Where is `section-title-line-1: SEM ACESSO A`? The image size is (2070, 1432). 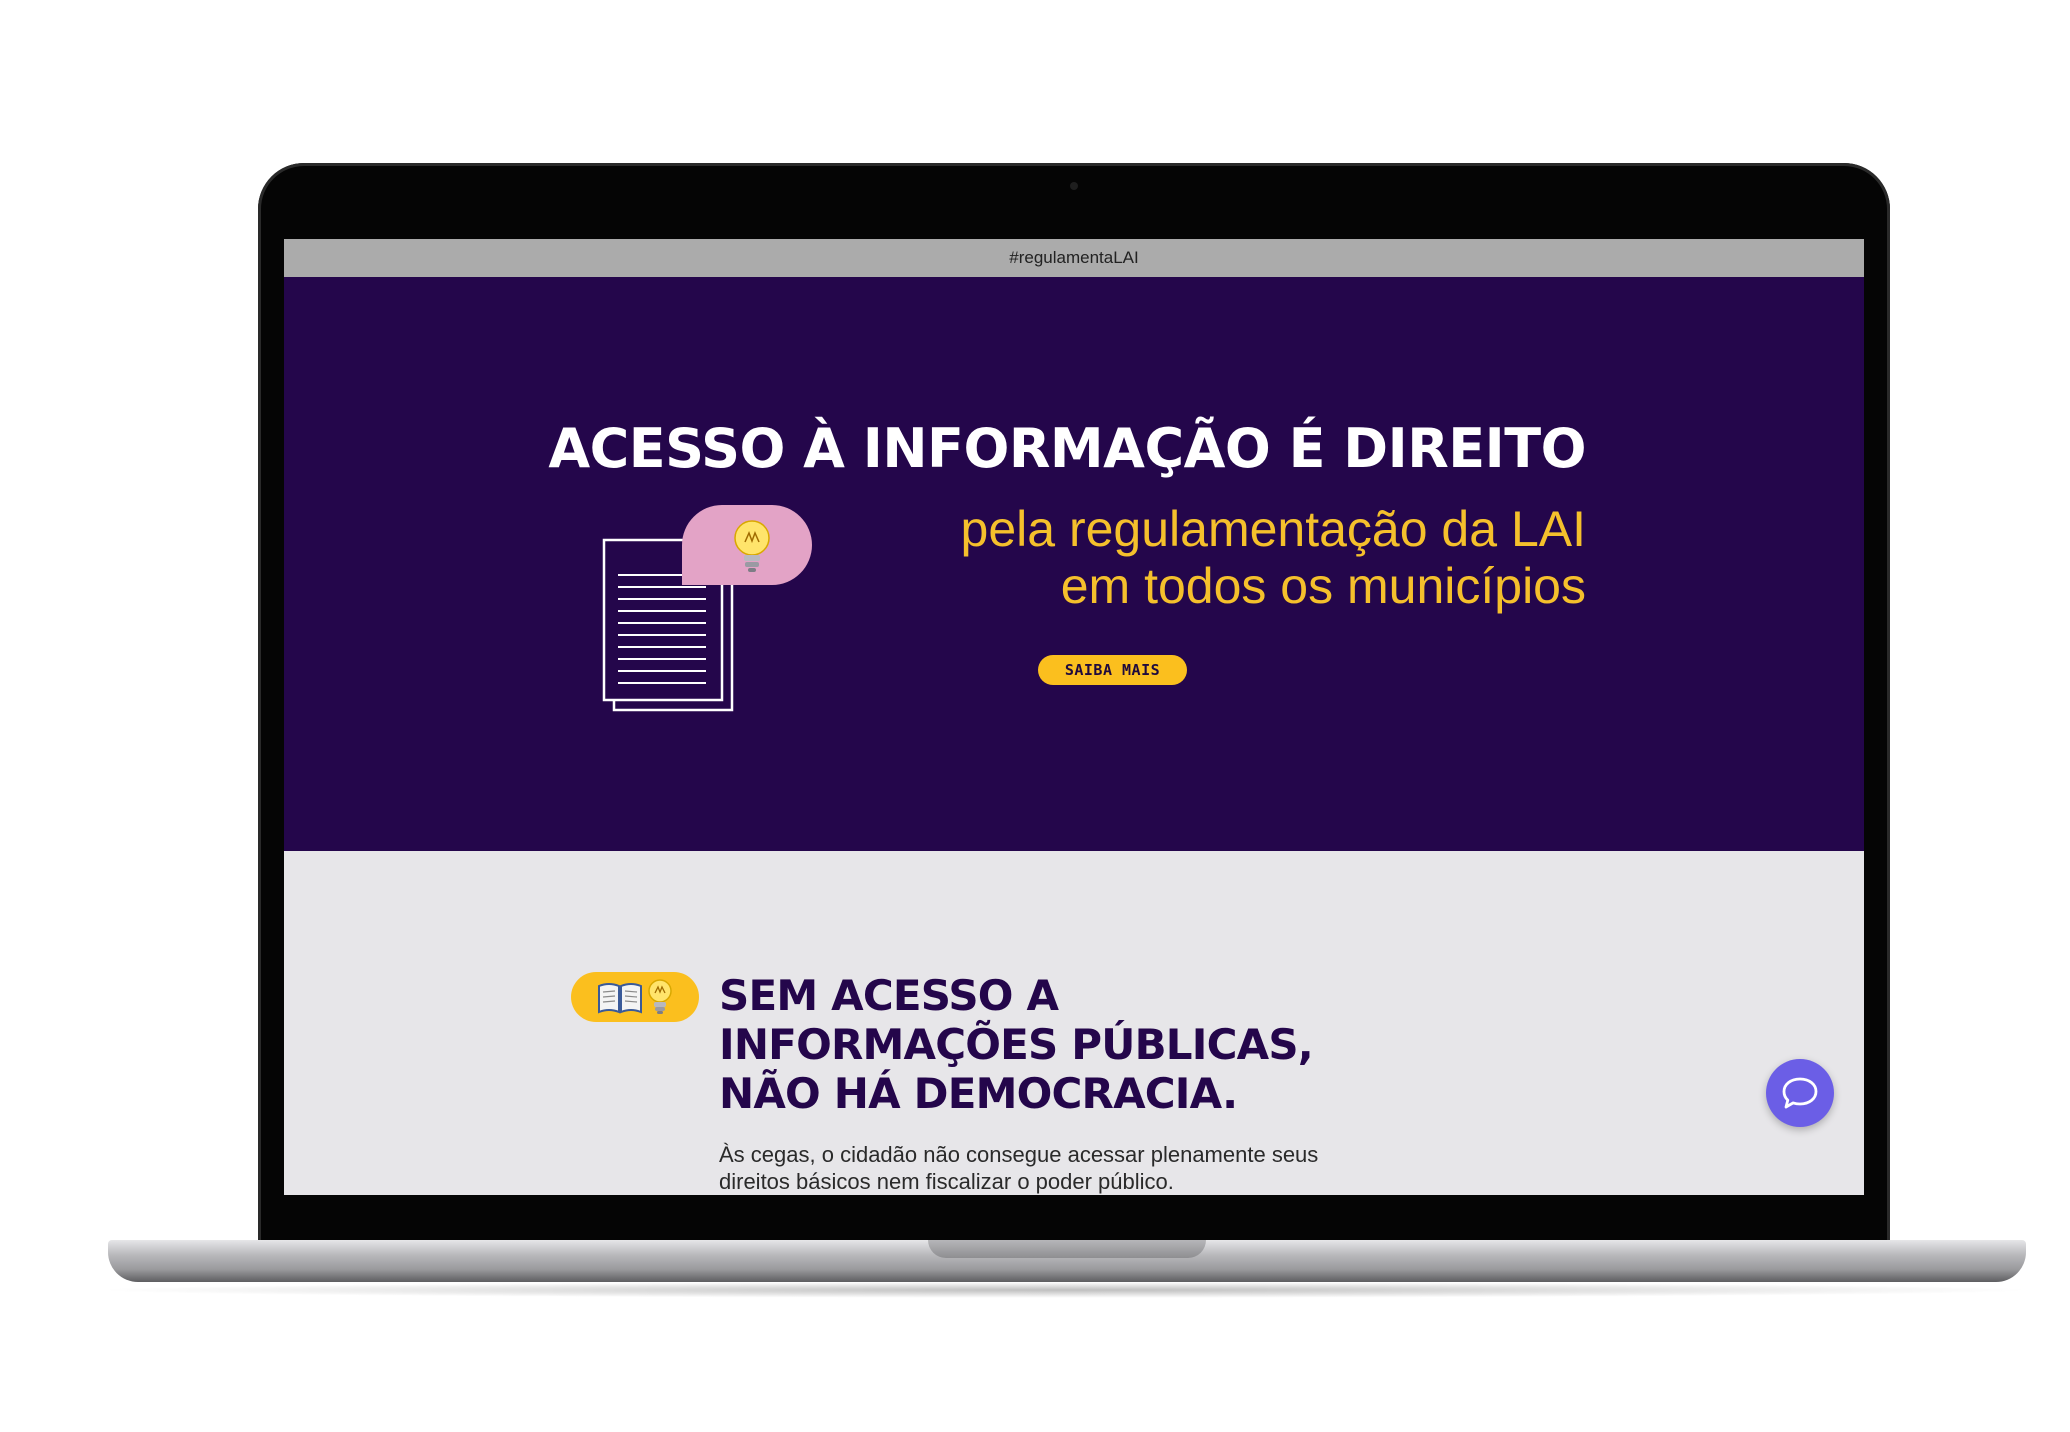
section-title-line-1: SEM ACESSO A is located at coordinates (889, 995).